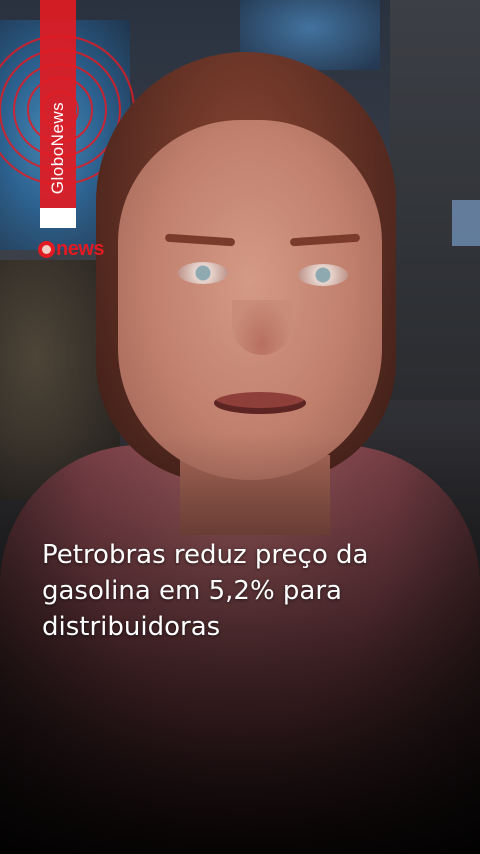 Image resolution: width=480 pixels, height=854 pixels. Describe the element at coordinates (58, 218) in the screenshot. I see `channel-tag-accent` at that location.